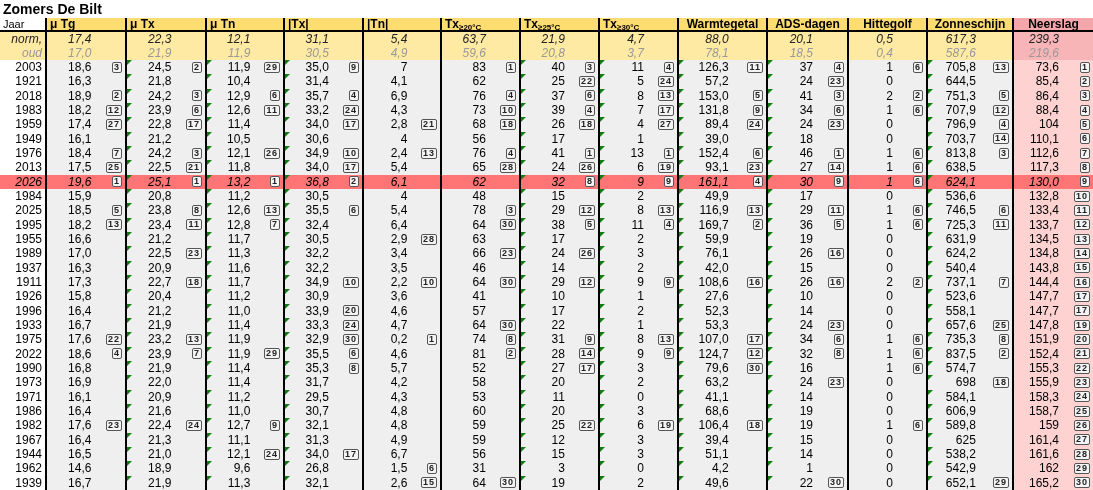  Describe the element at coordinates (79, 282) in the screenshot. I see `table-cell-text: 17,3` at that location.